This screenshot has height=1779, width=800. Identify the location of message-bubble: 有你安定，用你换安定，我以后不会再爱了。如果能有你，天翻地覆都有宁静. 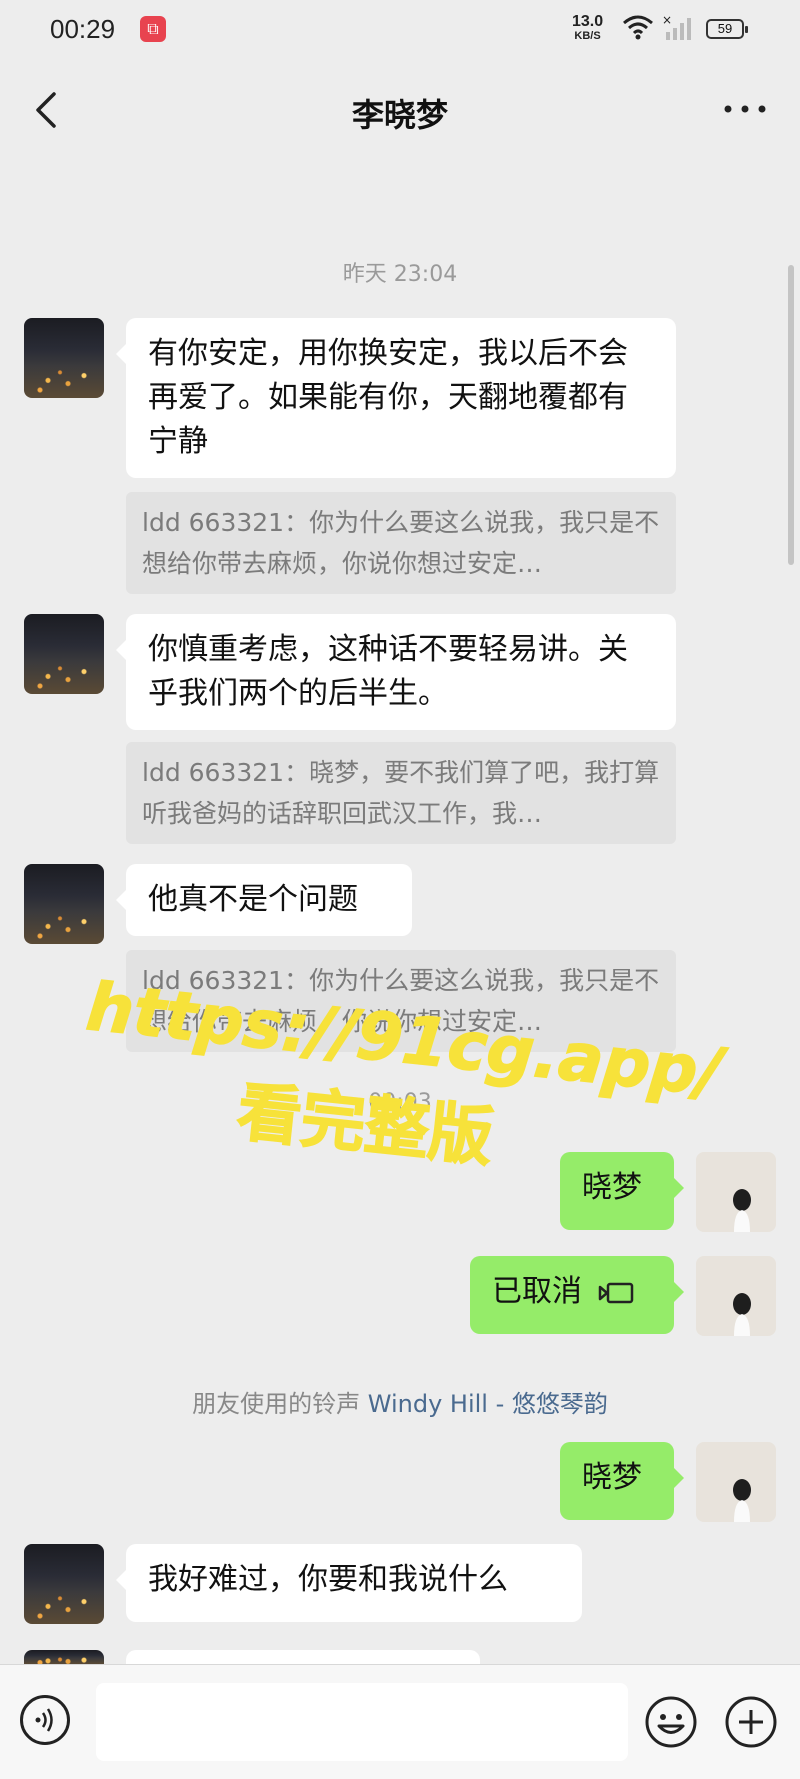
(396, 398).